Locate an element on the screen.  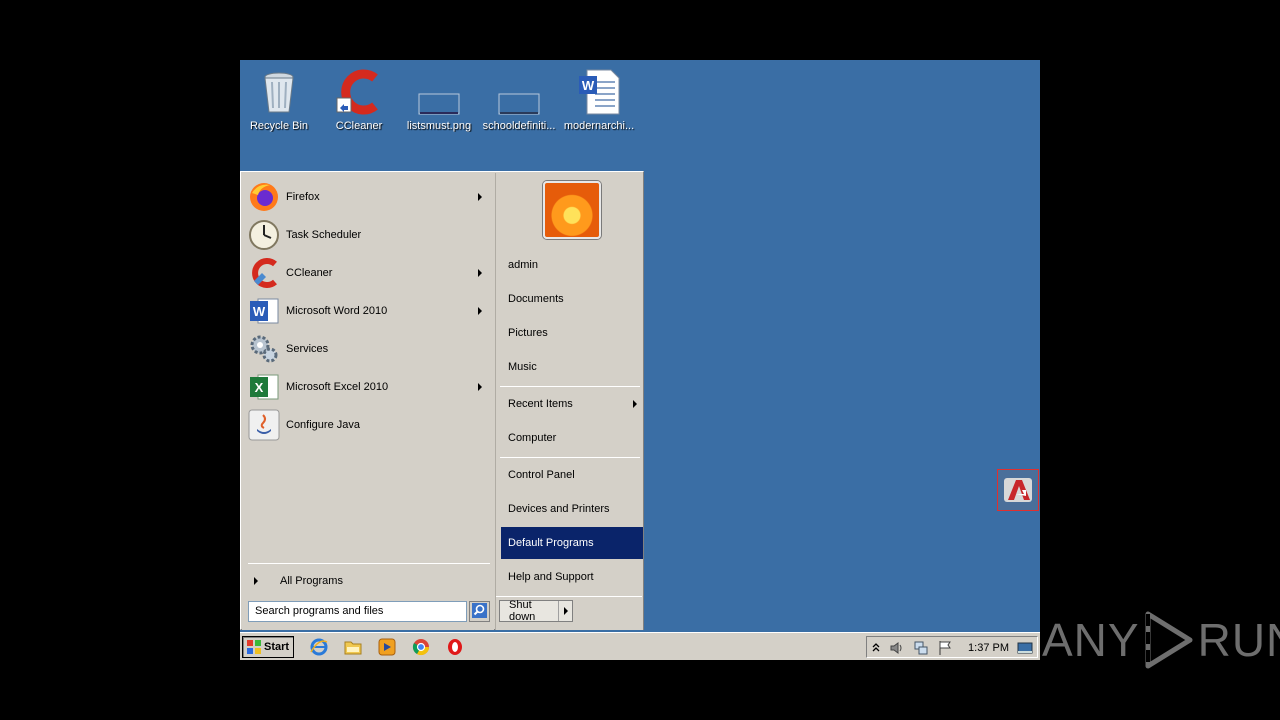
desktop-icon-listsmust: listsmust.png is located at coordinates (439, 102).